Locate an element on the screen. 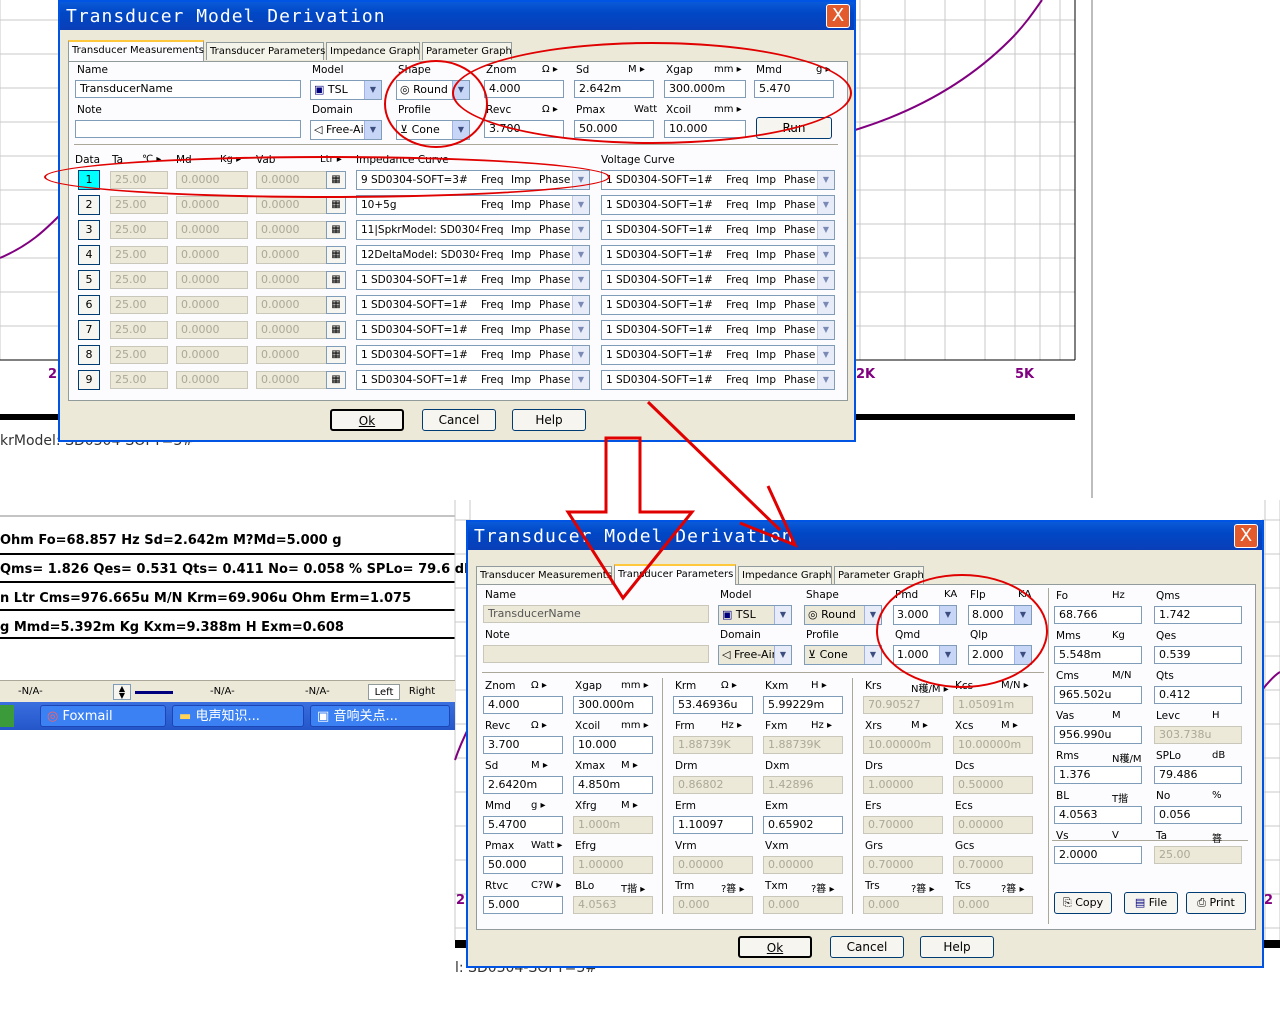 The image size is (1280, 1024). start-button-edge is located at coordinates (7, 716).